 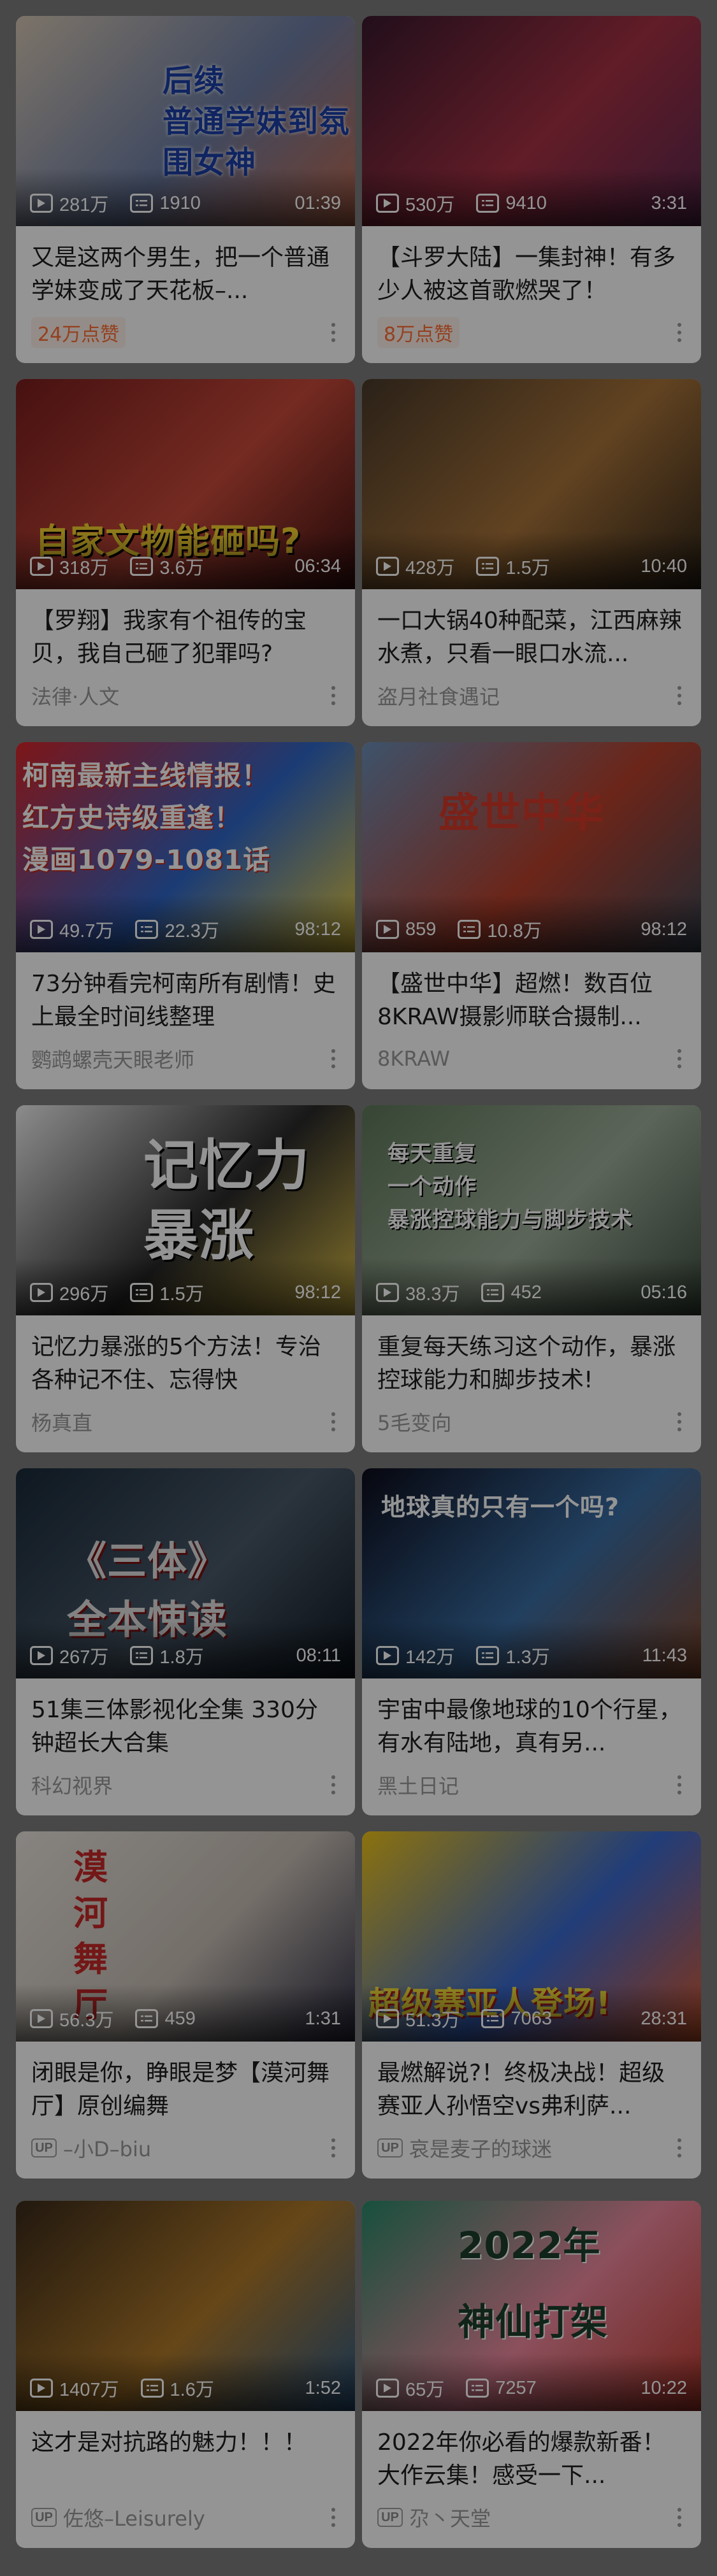 I want to click on view-count: 65万, so click(x=410, y=2388).